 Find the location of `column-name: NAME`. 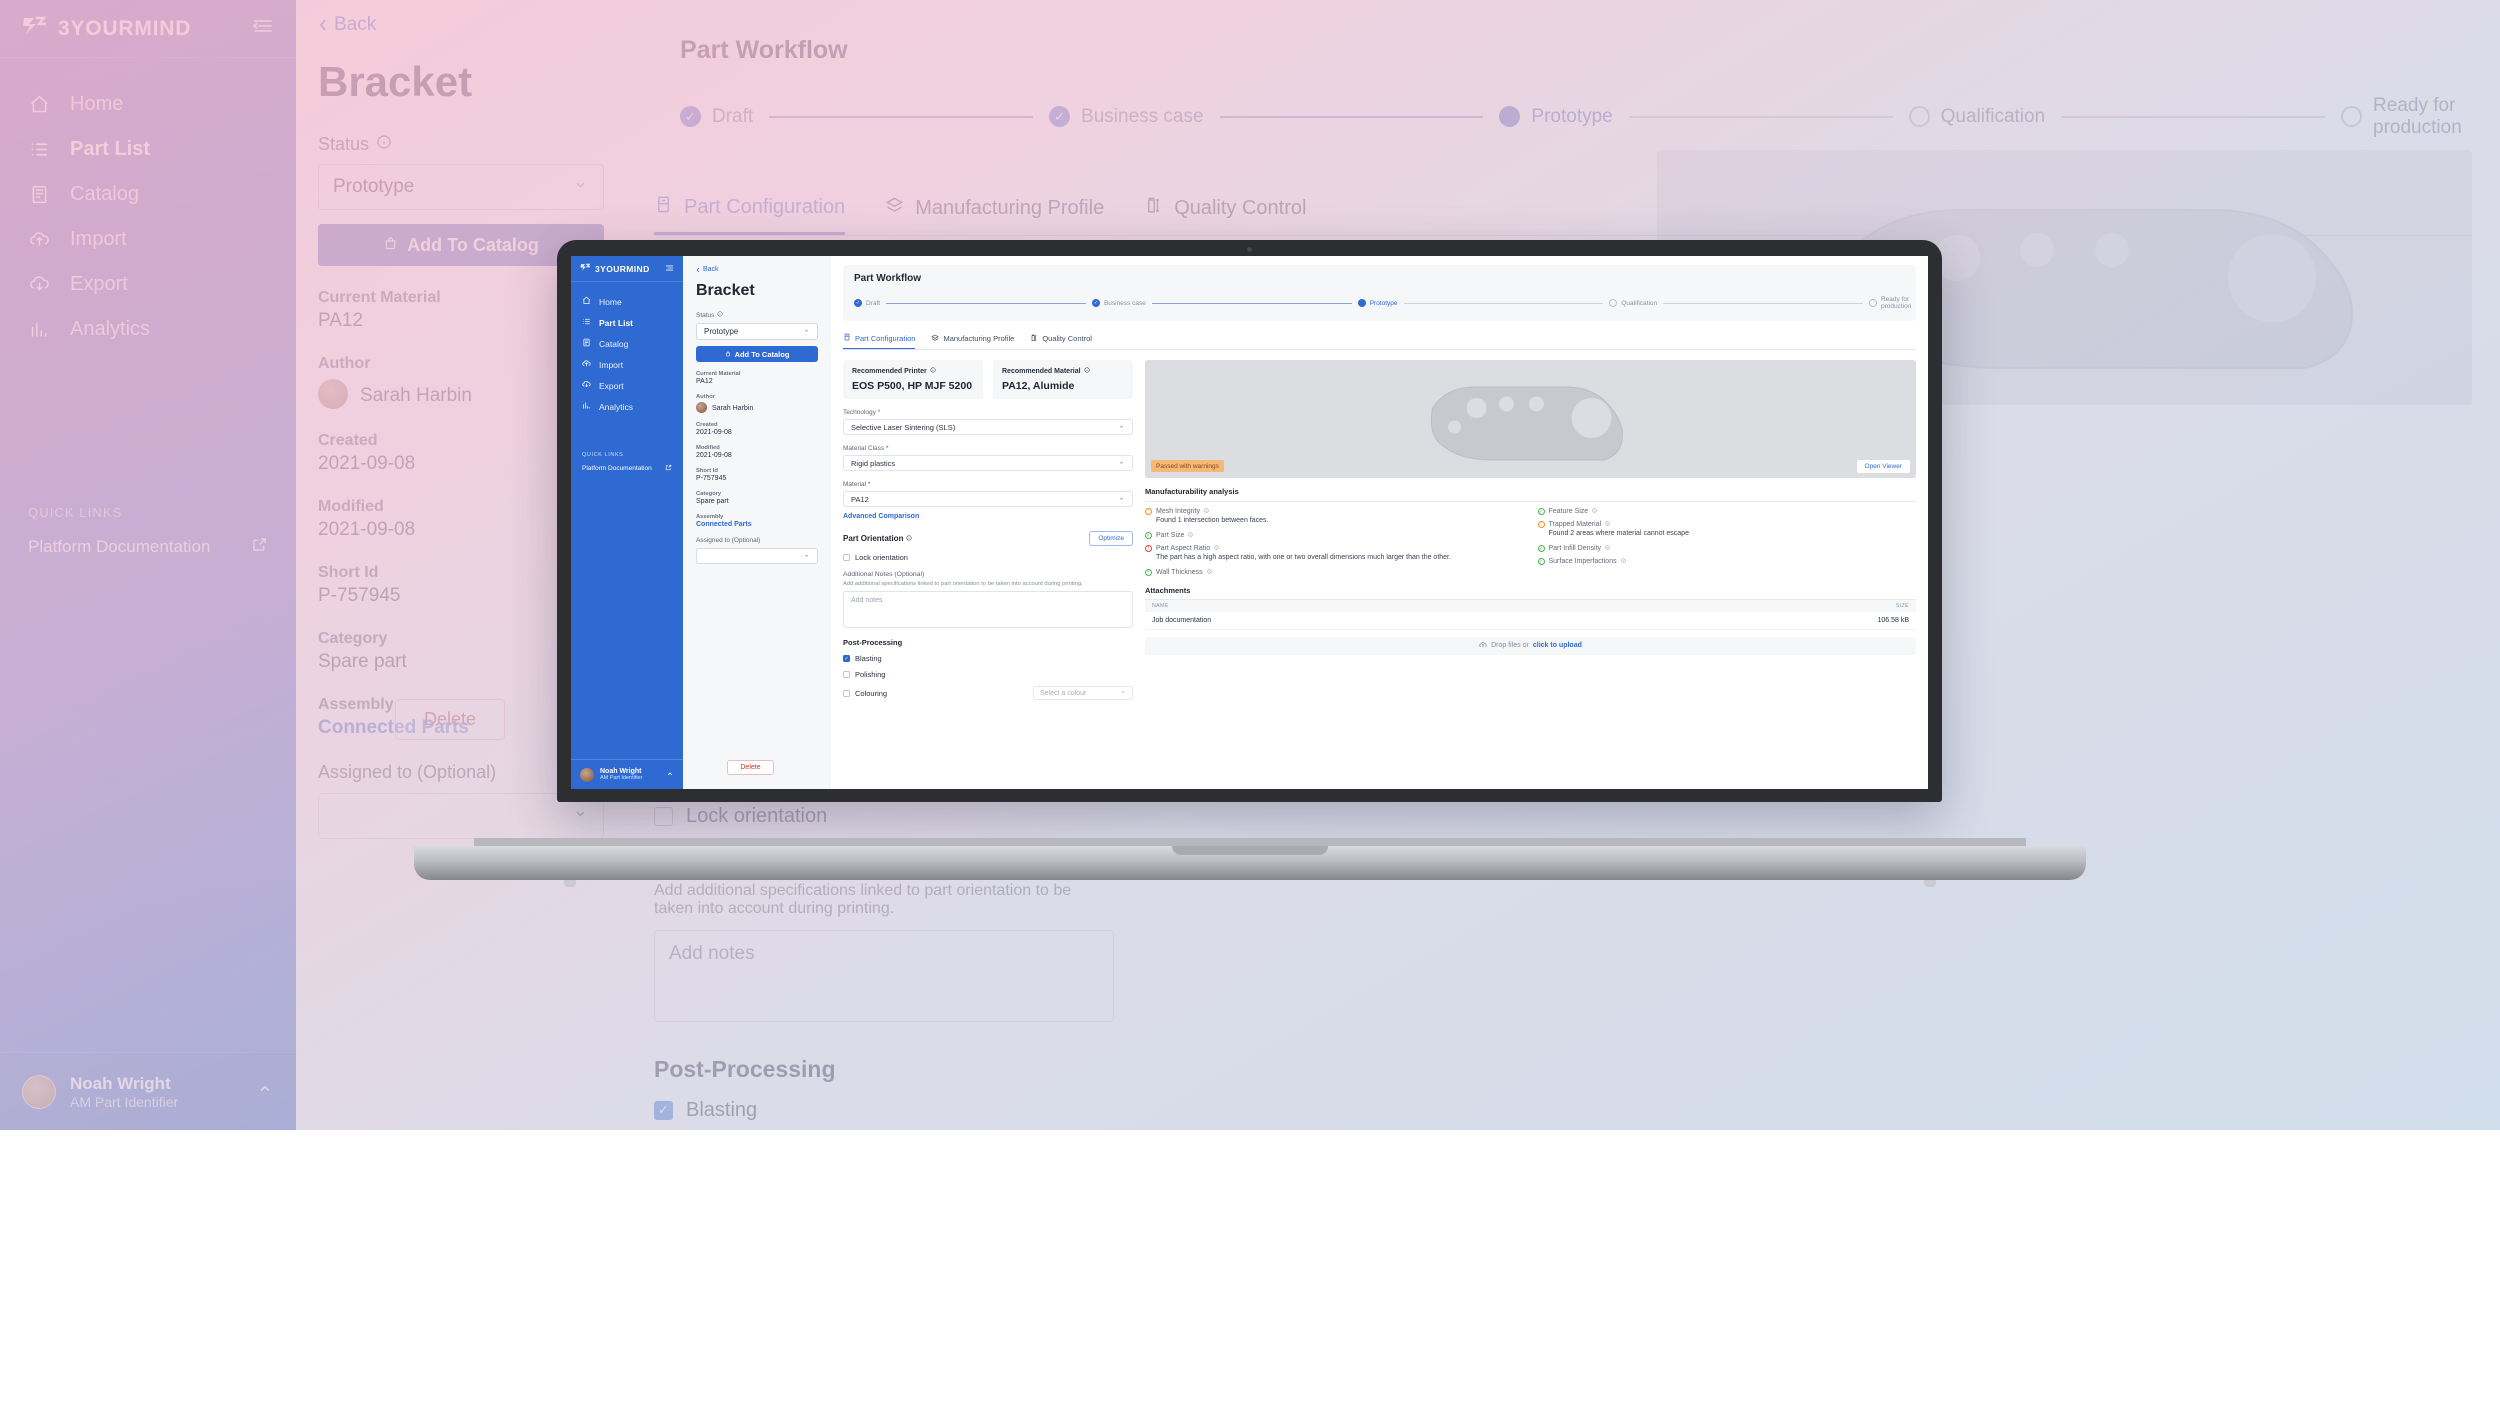

column-name: NAME is located at coordinates (1160, 605).